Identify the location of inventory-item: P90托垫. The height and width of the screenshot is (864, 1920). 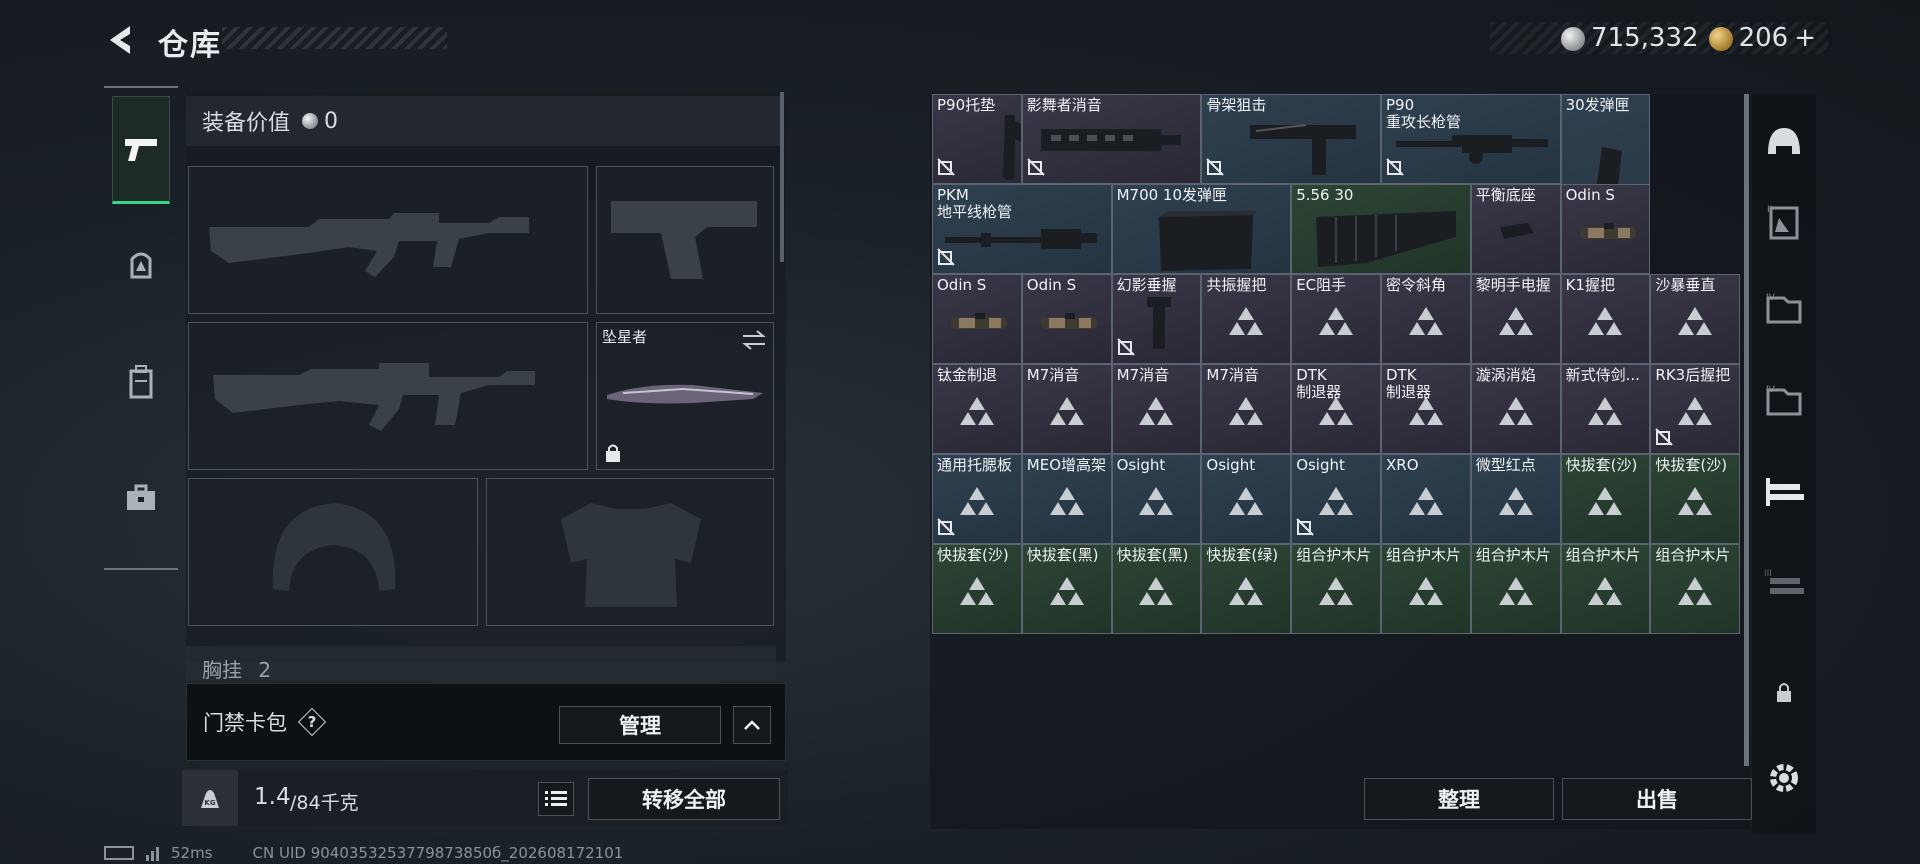
(977, 139).